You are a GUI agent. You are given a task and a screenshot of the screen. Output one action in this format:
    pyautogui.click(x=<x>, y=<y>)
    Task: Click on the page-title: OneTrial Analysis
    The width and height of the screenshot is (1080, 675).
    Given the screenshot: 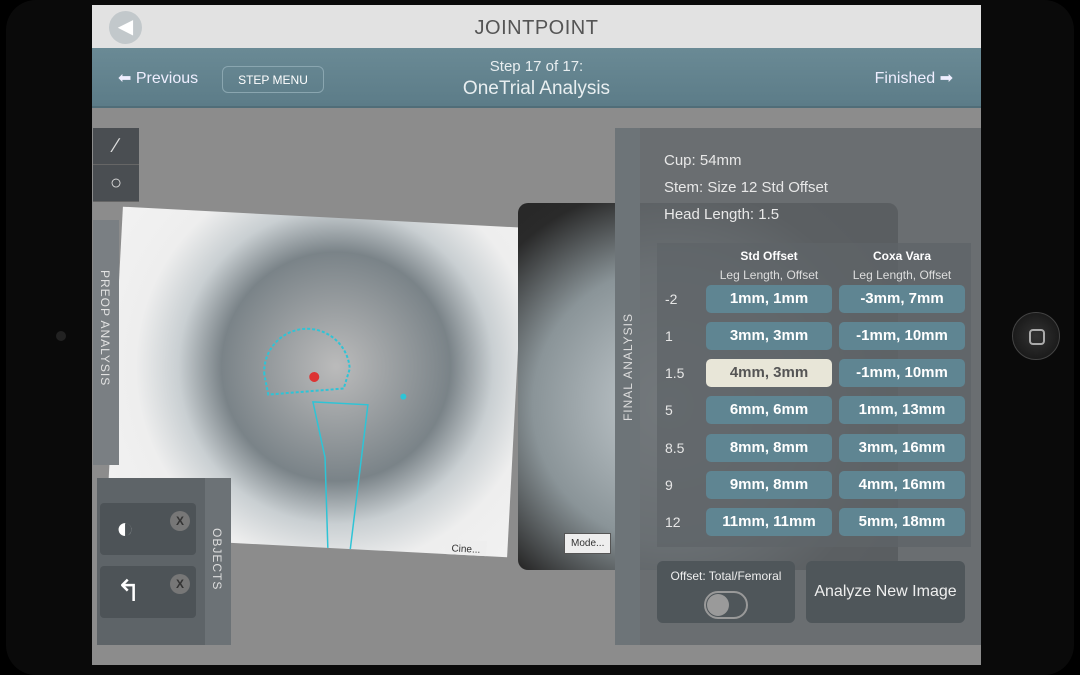 What is the action you would take?
    pyautogui.click(x=536, y=88)
    